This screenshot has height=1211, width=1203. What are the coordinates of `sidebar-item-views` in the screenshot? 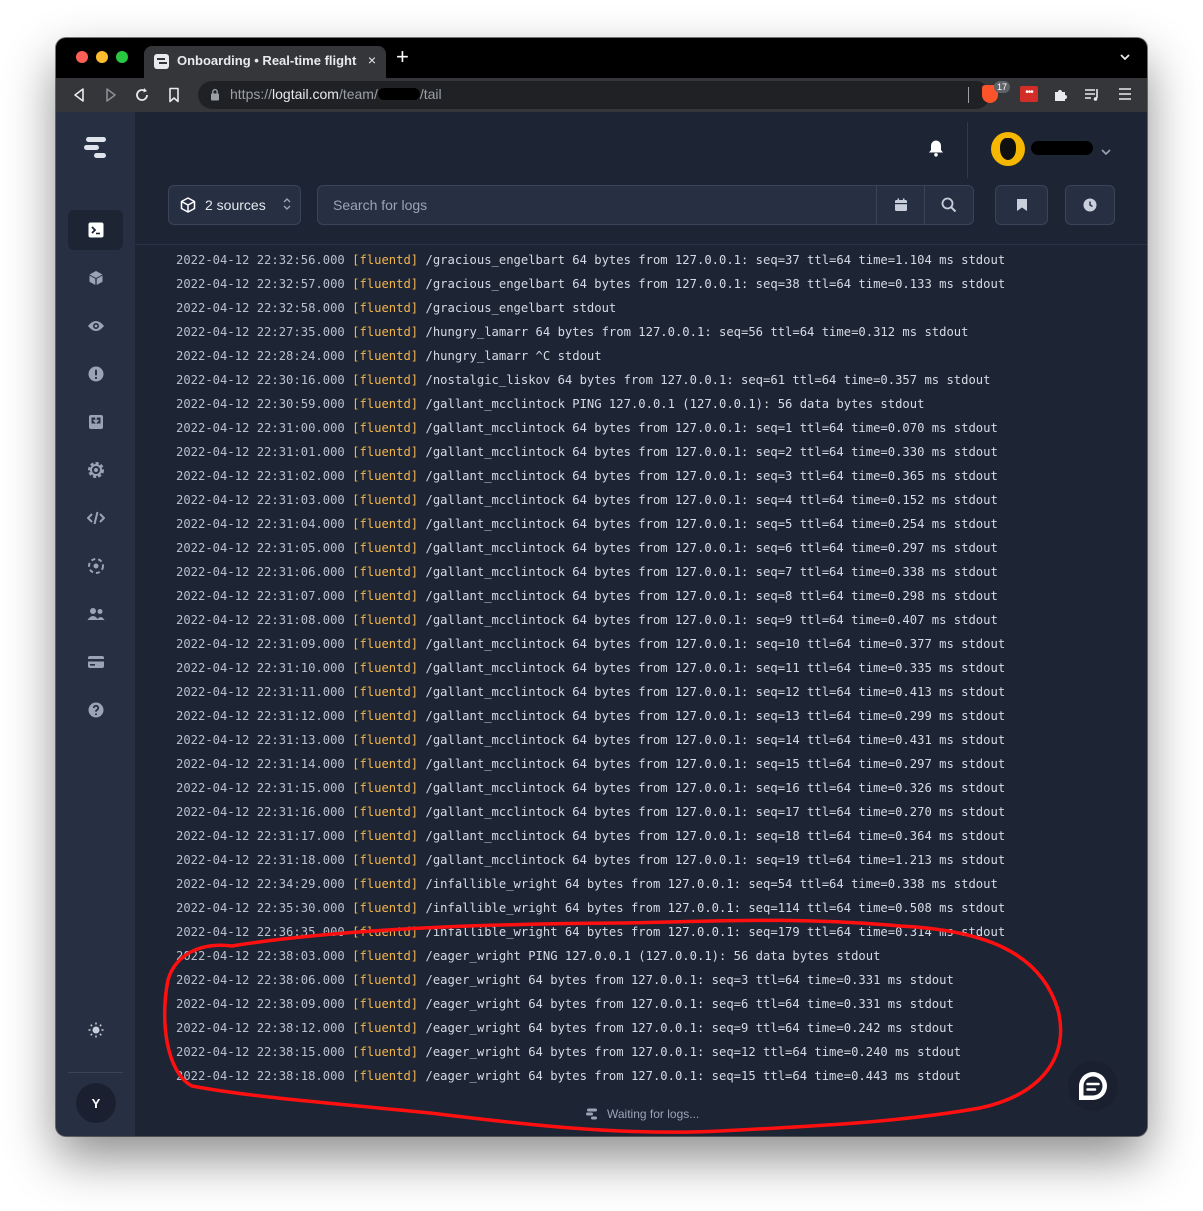 It's located at (95, 326).